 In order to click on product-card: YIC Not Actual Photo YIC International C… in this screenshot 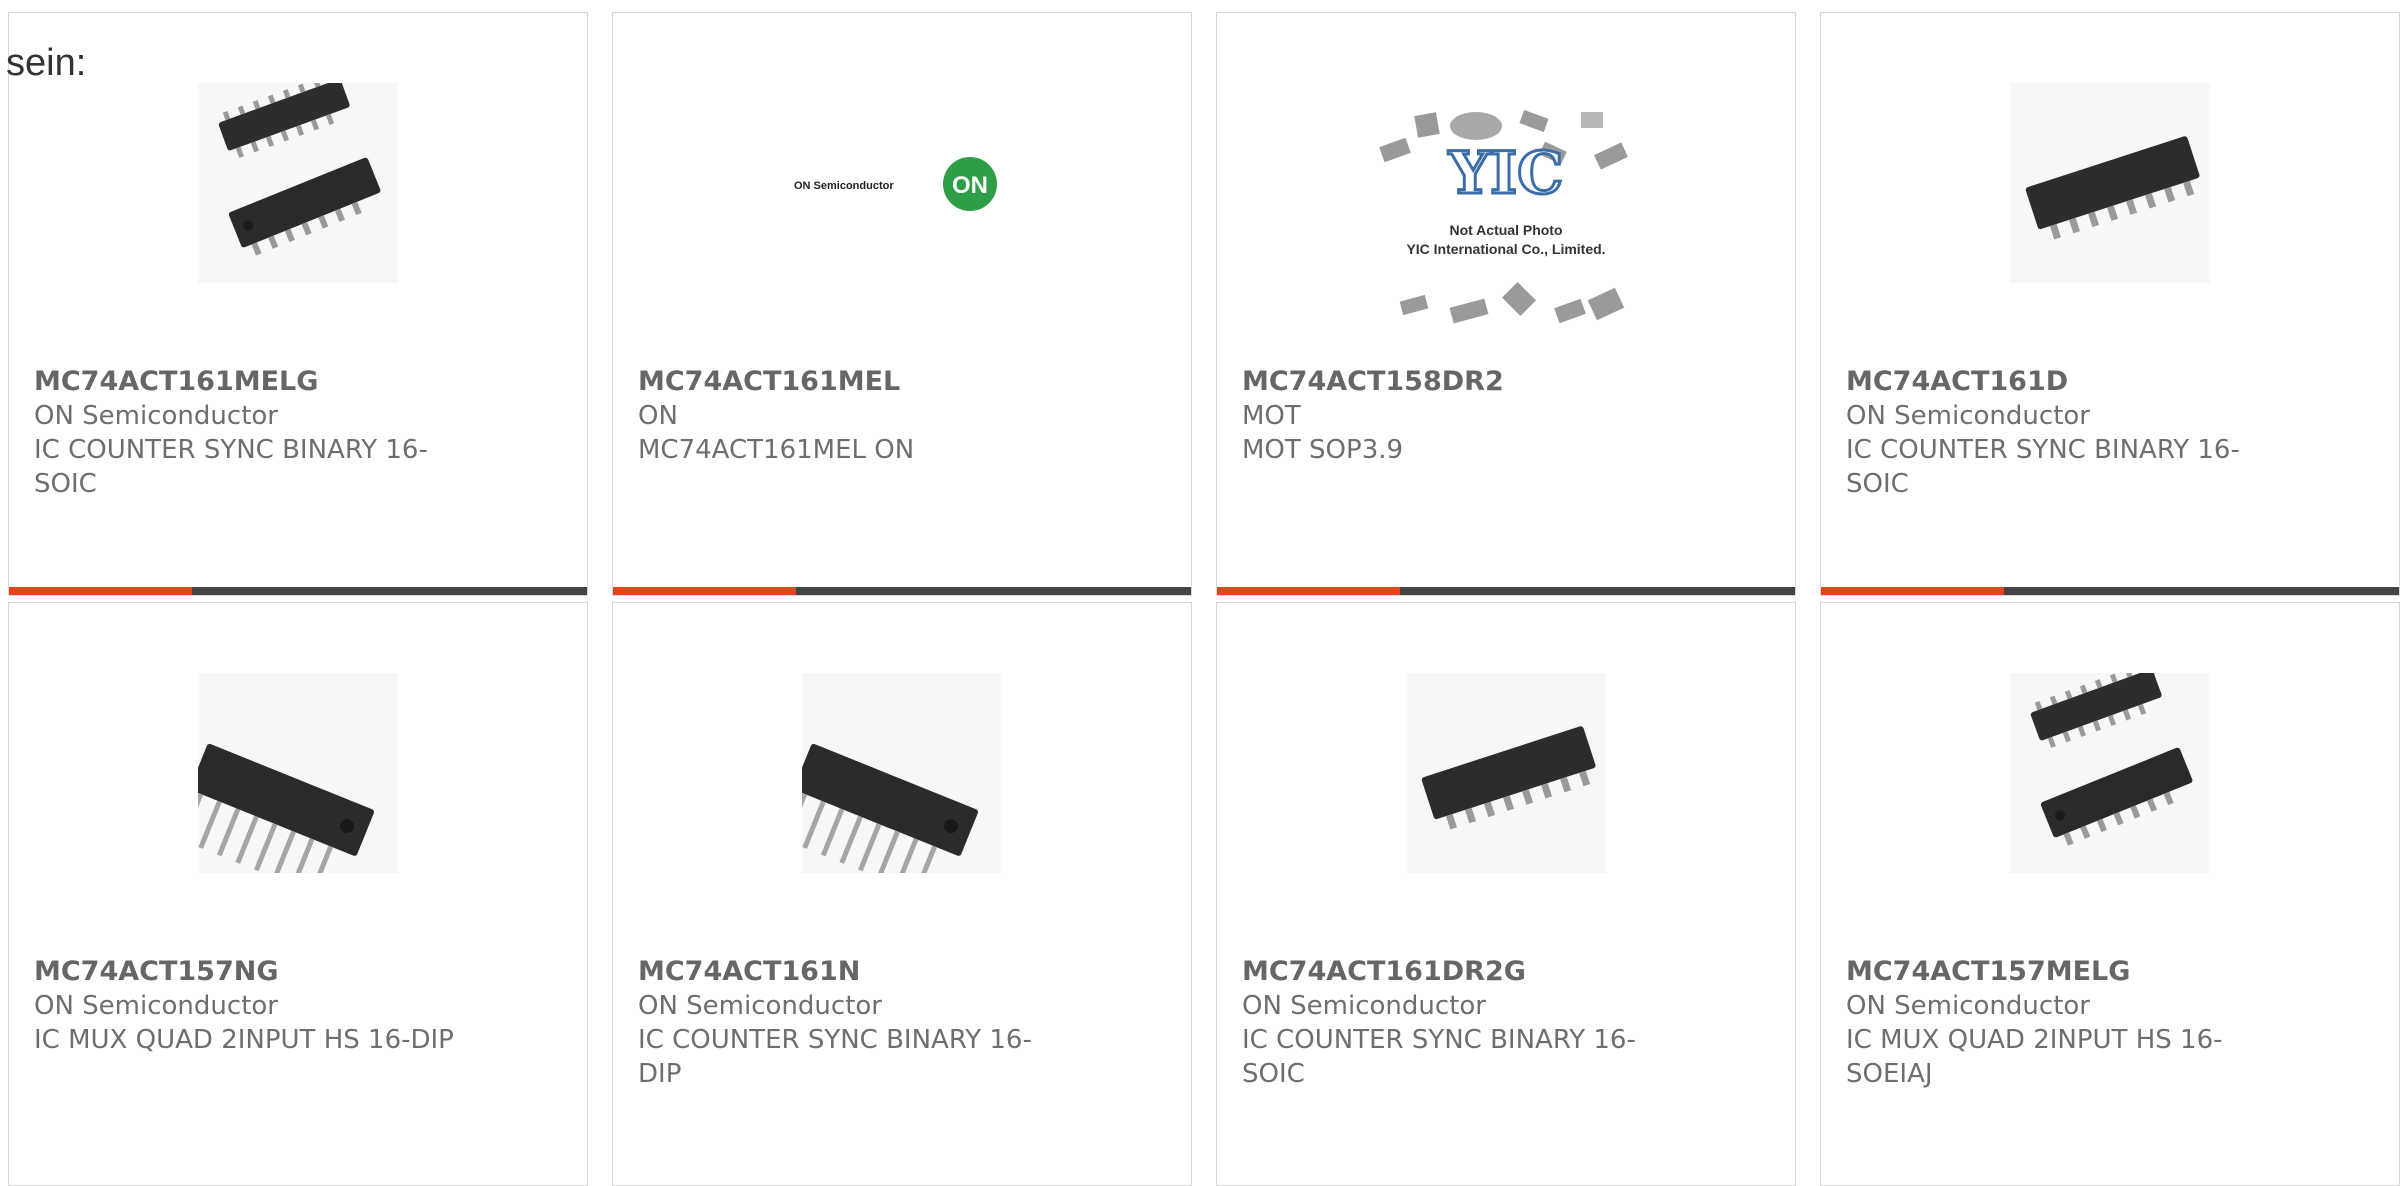, I will do `click(1506, 304)`.